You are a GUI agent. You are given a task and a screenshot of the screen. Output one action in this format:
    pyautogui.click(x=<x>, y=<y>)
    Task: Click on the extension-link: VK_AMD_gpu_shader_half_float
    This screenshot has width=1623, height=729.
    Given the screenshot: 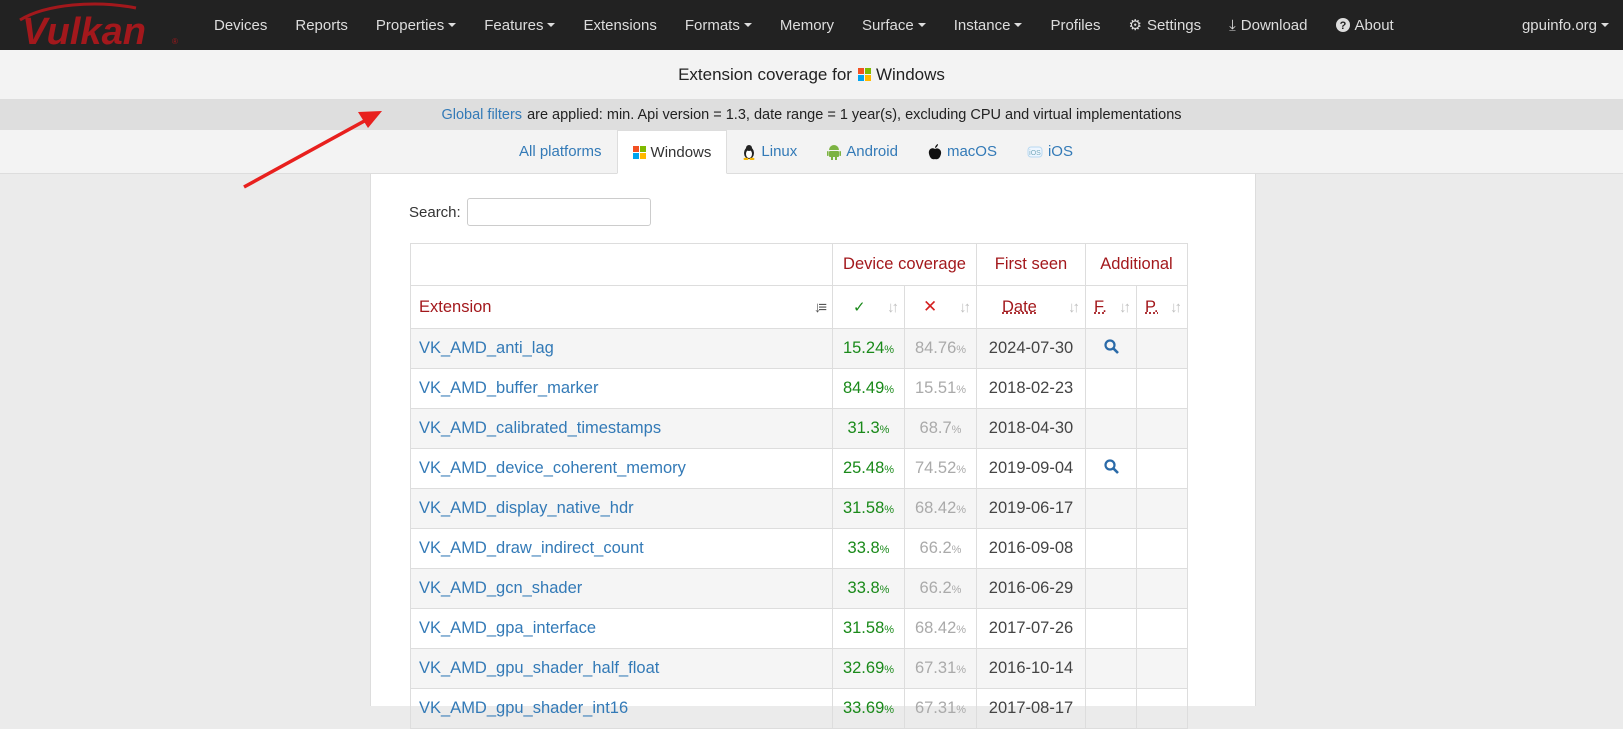 What is the action you would take?
    pyautogui.click(x=539, y=668)
    